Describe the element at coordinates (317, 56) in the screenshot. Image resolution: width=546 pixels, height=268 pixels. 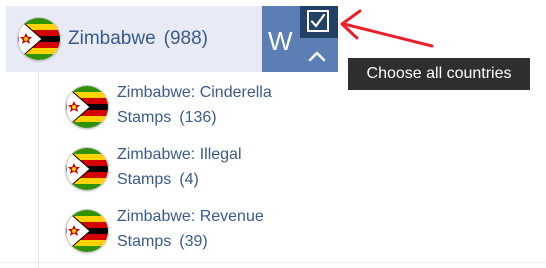
I see `chevron-up-icon` at that location.